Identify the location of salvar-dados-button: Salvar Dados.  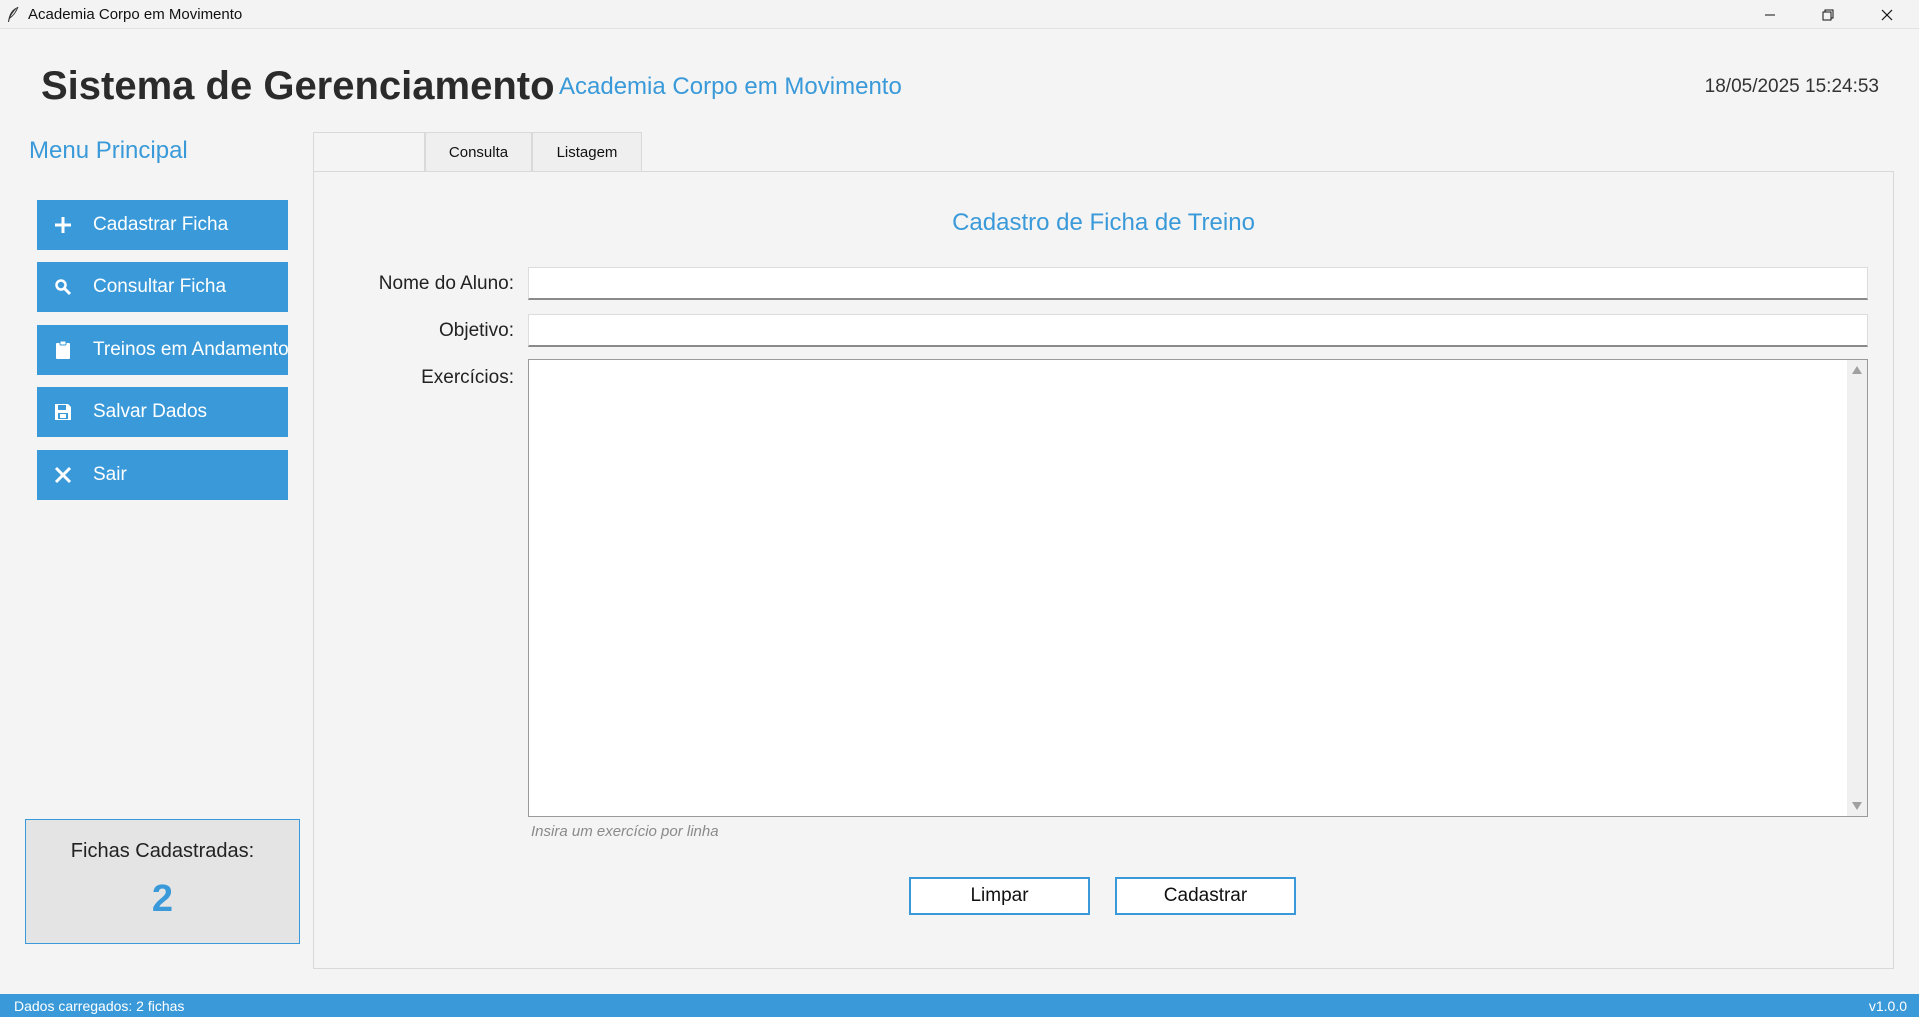
(162, 412).